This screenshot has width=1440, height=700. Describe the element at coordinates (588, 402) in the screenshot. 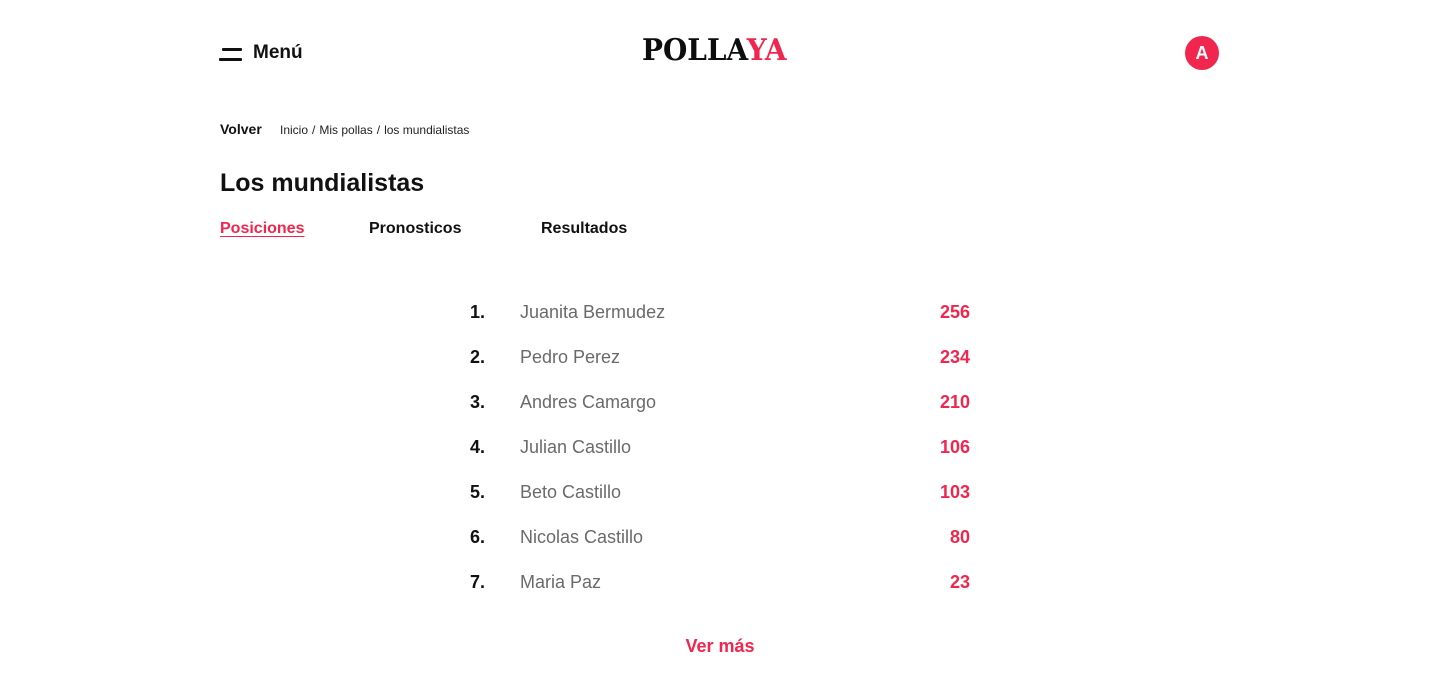

I see `player-name: Andres Camargo` at that location.